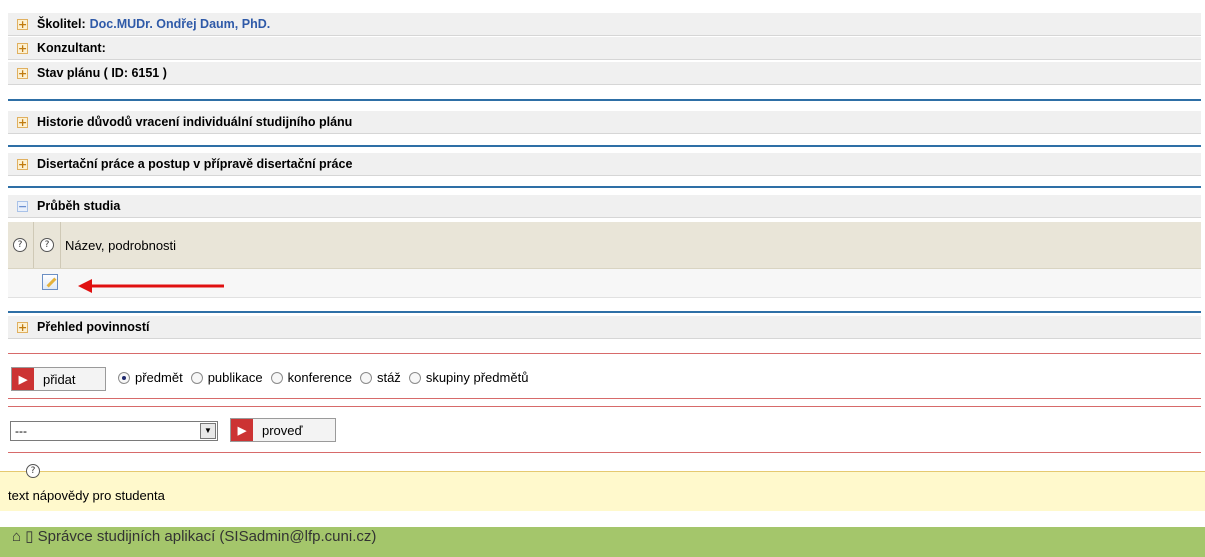 The image size is (1205, 557). I want to click on add-button: ▶ přidat, so click(58, 379).